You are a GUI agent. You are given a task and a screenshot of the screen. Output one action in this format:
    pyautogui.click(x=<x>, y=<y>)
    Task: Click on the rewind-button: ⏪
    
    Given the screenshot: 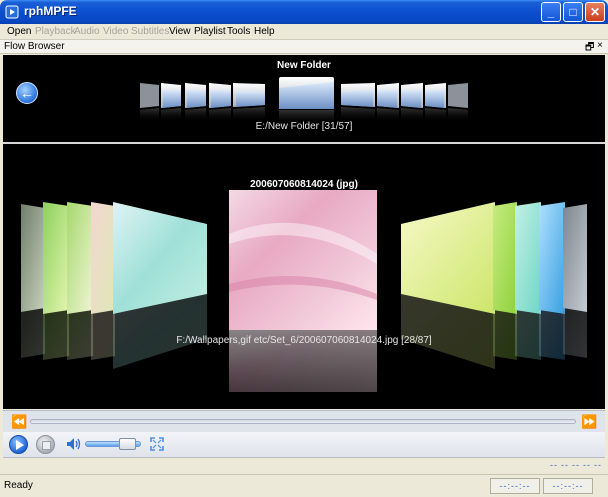 What is the action you would take?
    pyautogui.click(x=19, y=422)
    